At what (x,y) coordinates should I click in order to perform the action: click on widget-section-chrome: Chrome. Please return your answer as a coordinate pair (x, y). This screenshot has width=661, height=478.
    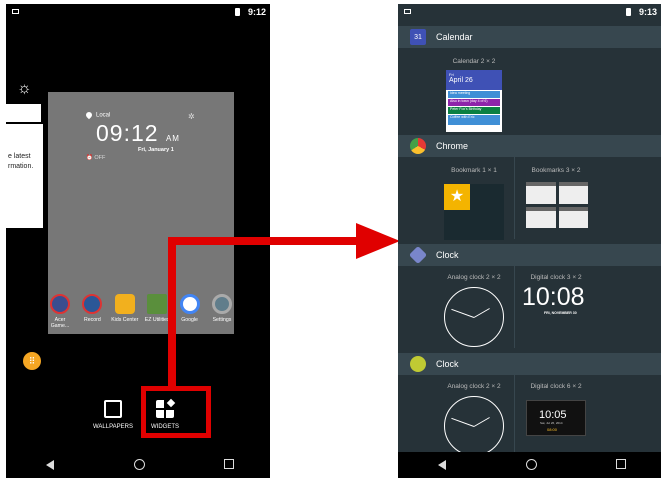
    Looking at the image, I should click on (529, 146).